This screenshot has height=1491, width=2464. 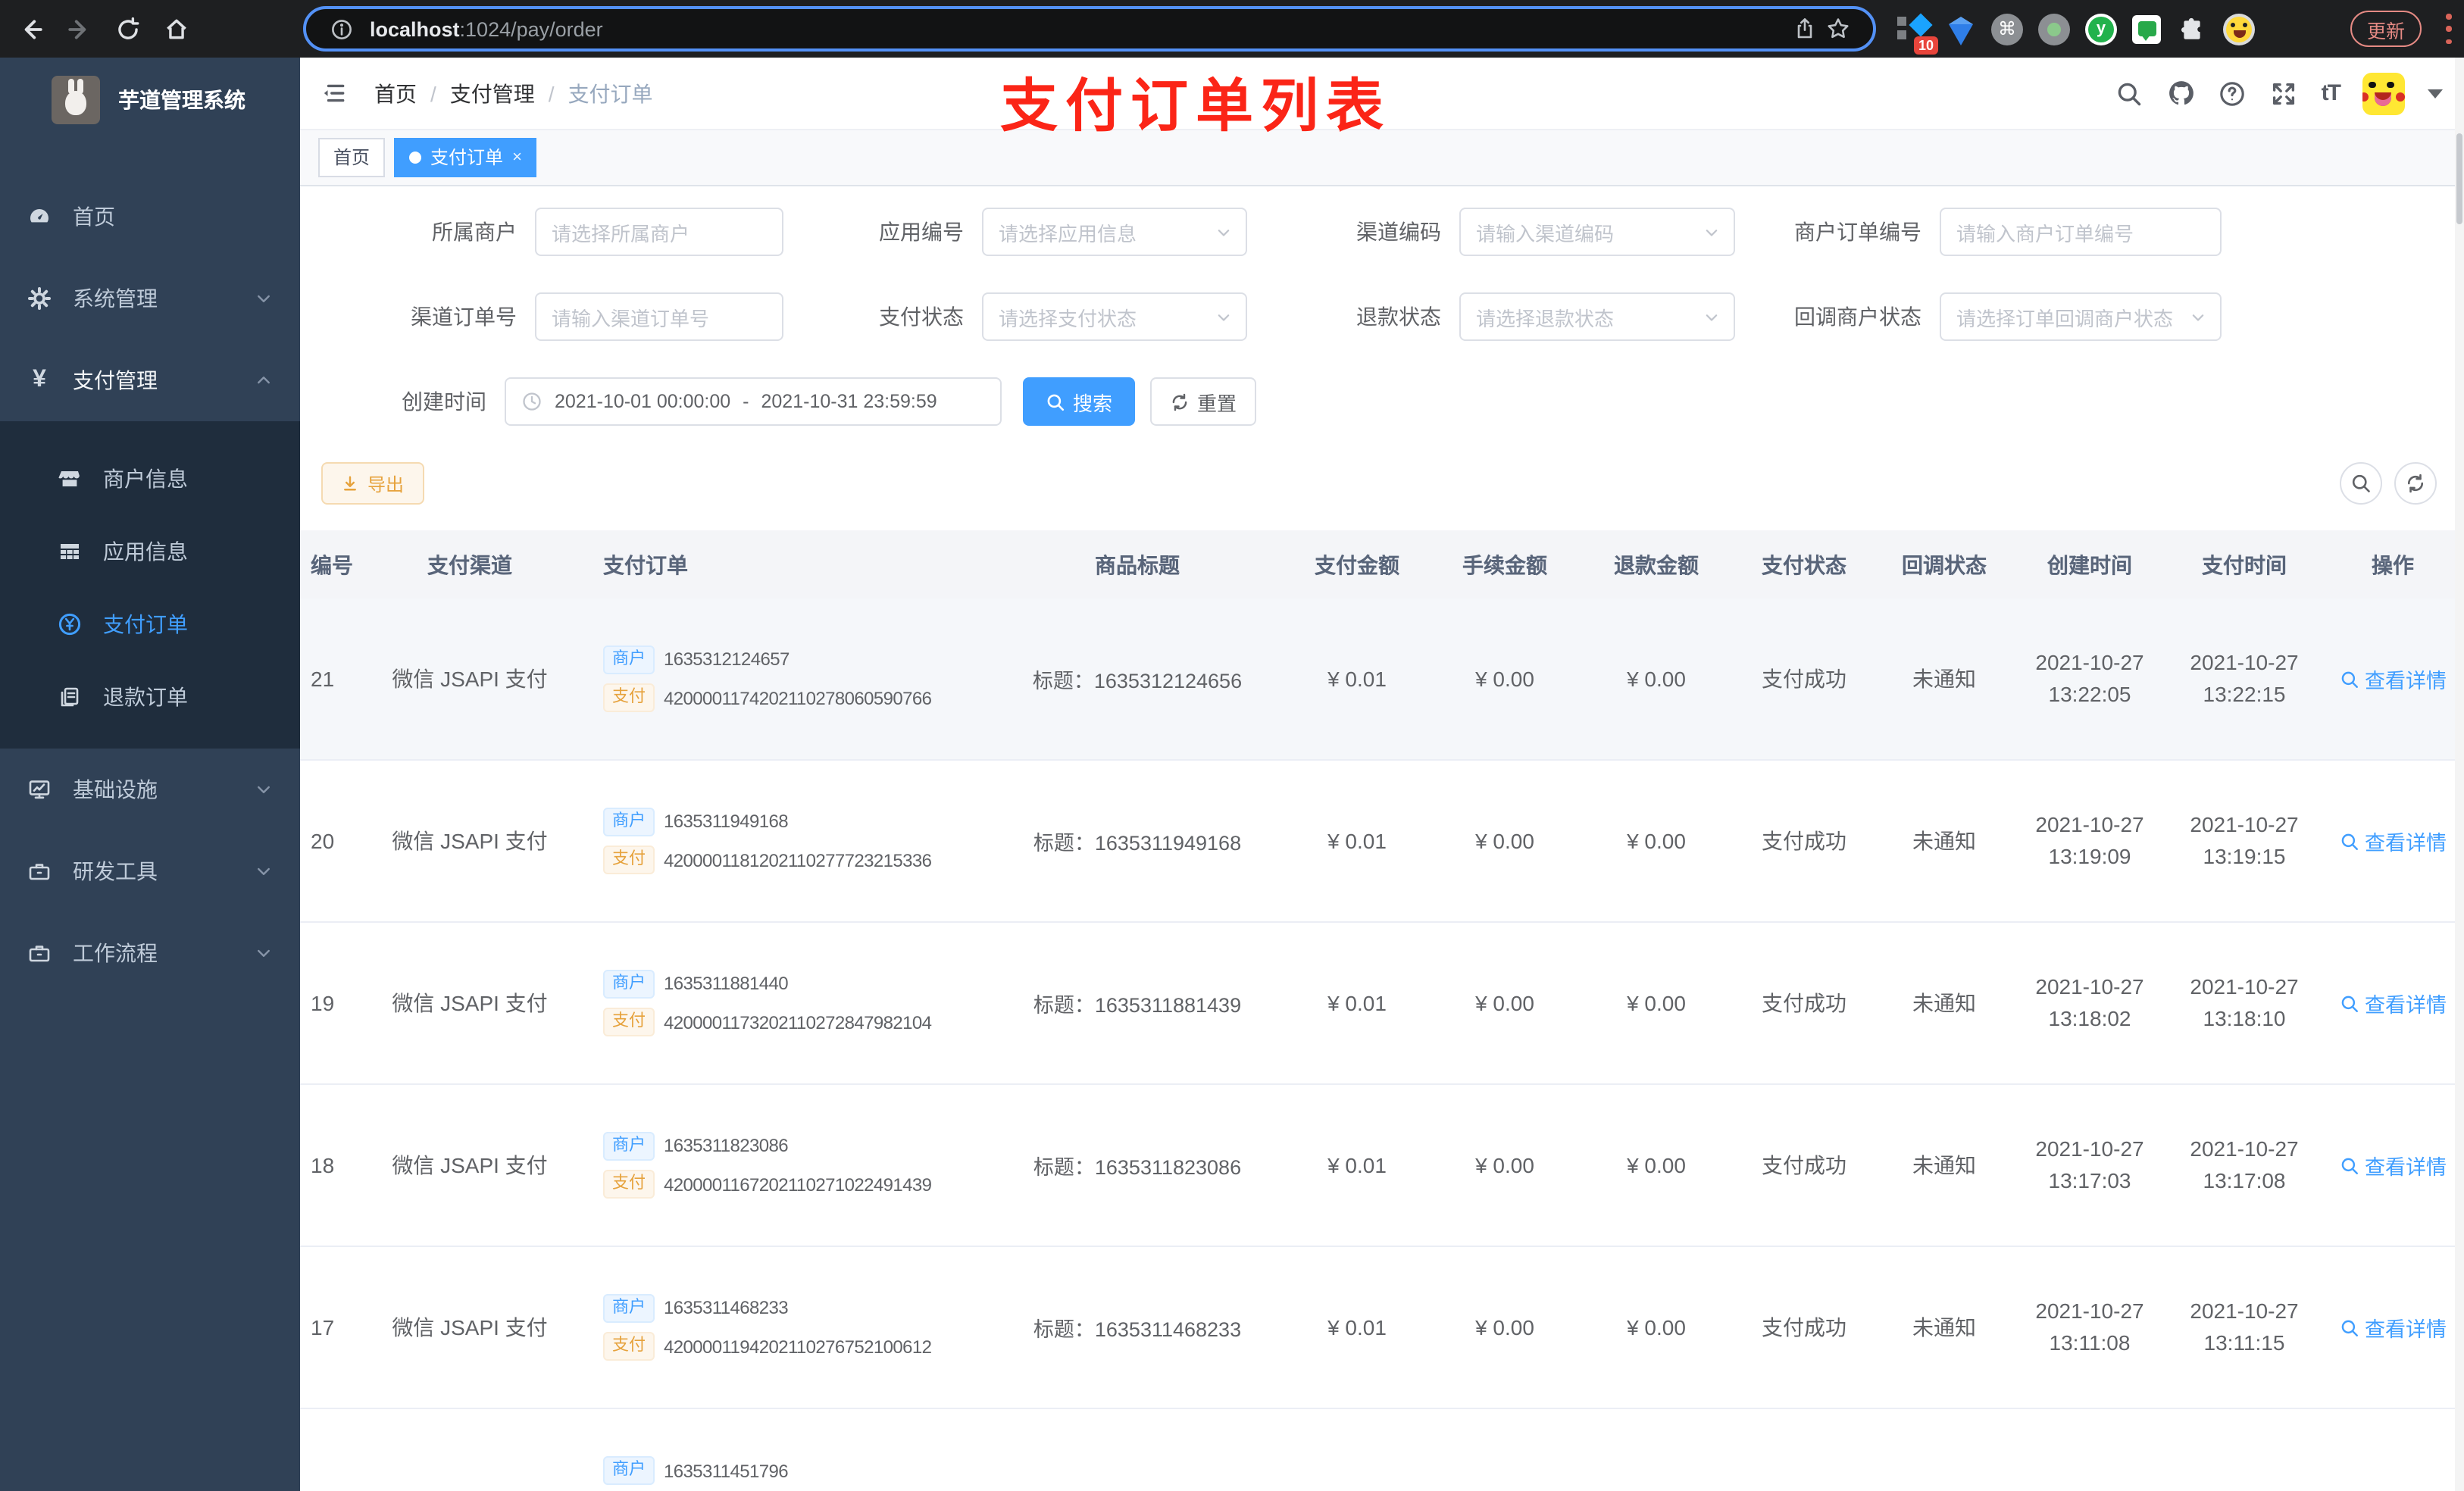 I want to click on dashboard-icon, so click(x=39, y=217).